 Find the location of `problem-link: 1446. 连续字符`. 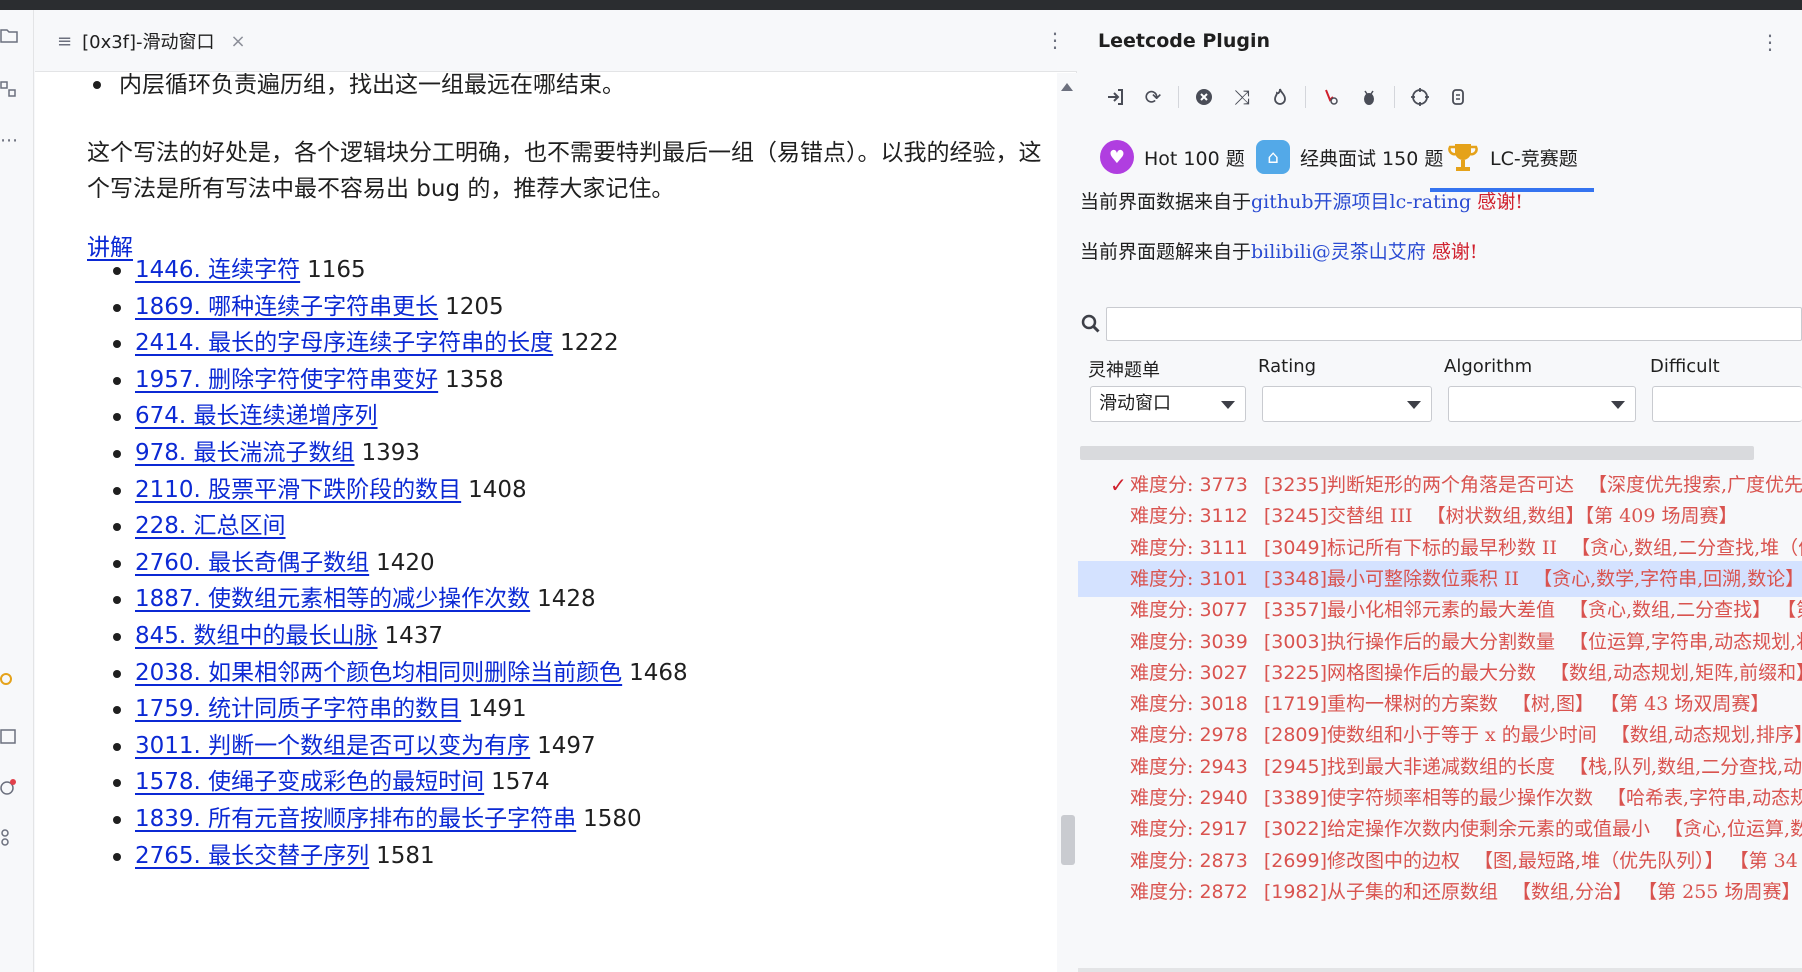

problem-link: 1446. 连续字符 is located at coordinates (217, 270).